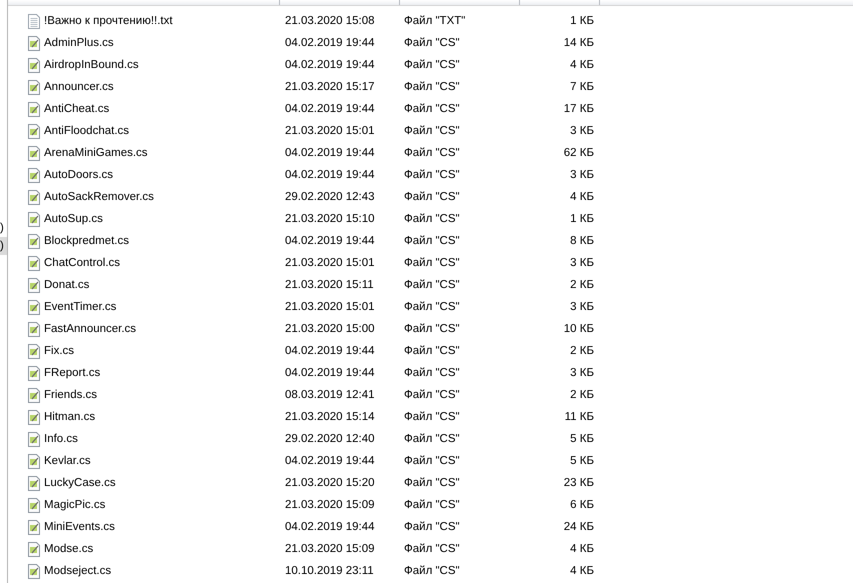  I want to click on file-name: EventTimer.cs, so click(80, 307).